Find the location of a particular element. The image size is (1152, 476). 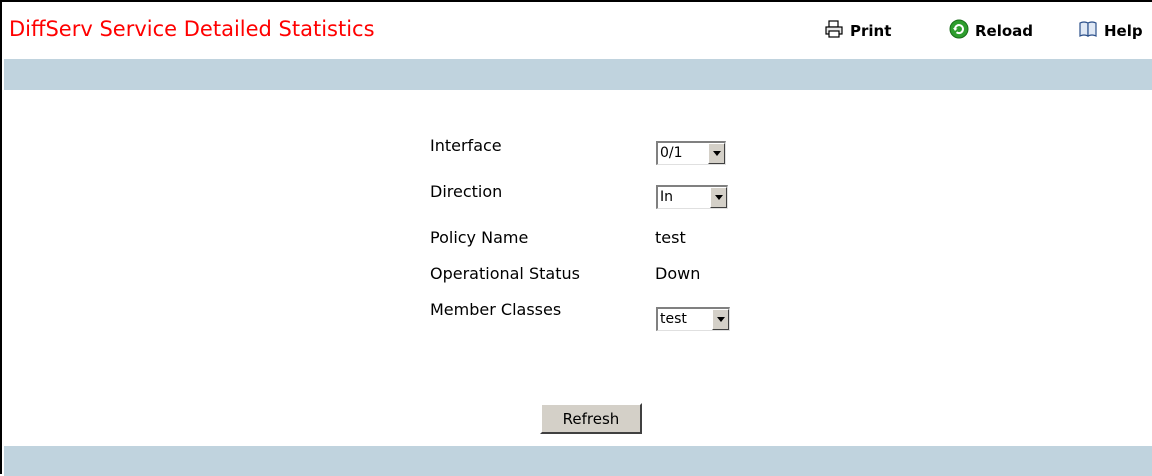

member-classes-select-value: test is located at coordinates (673, 319).